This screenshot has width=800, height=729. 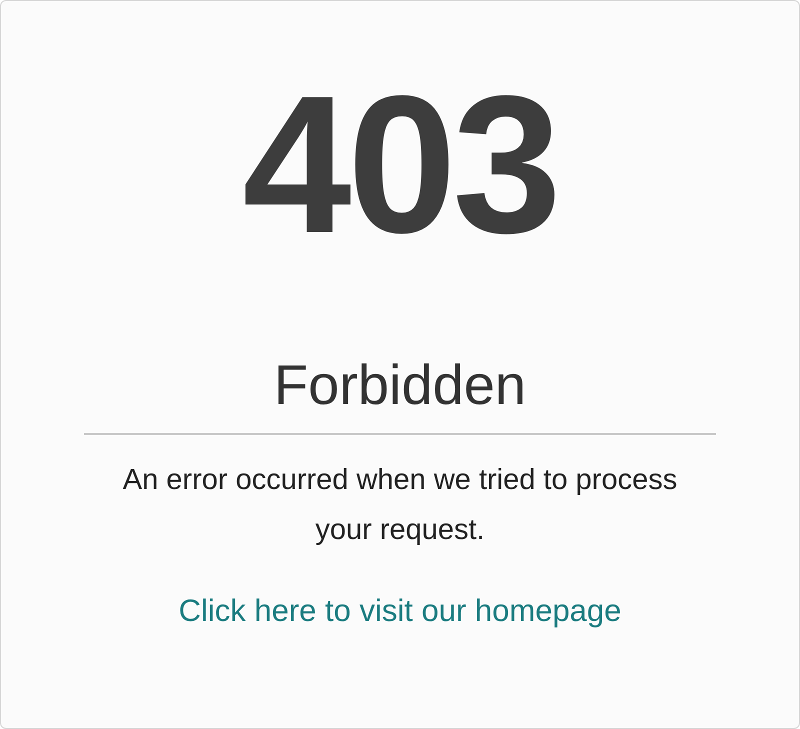 I want to click on error-title: Forbidden, so click(x=400, y=385).